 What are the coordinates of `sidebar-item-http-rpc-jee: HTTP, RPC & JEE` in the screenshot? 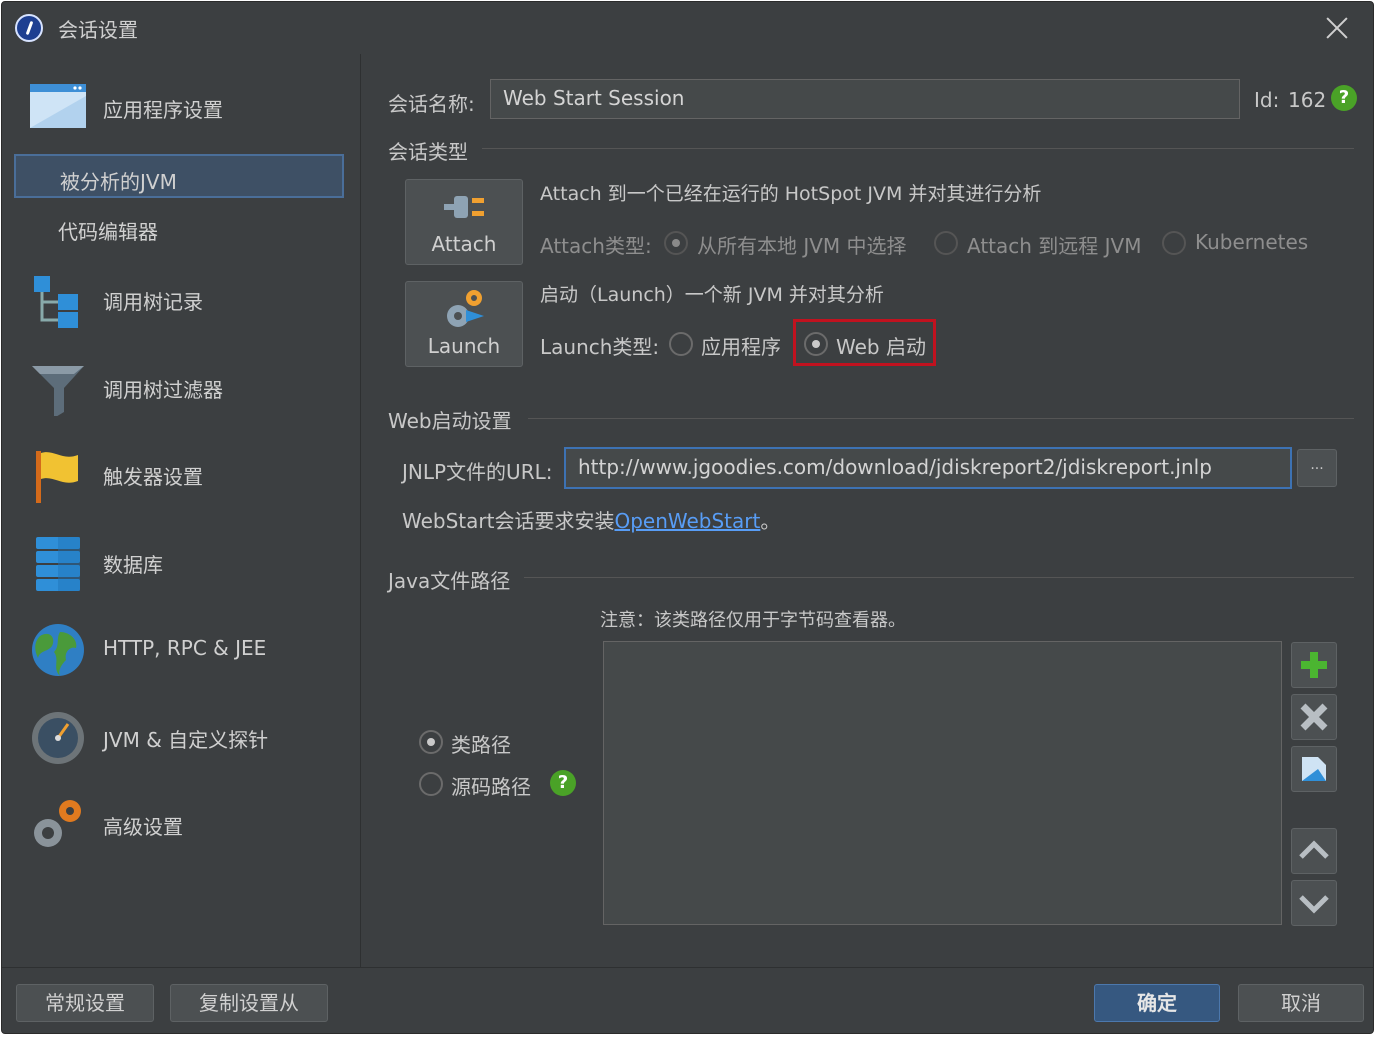 It's located at (181, 650).